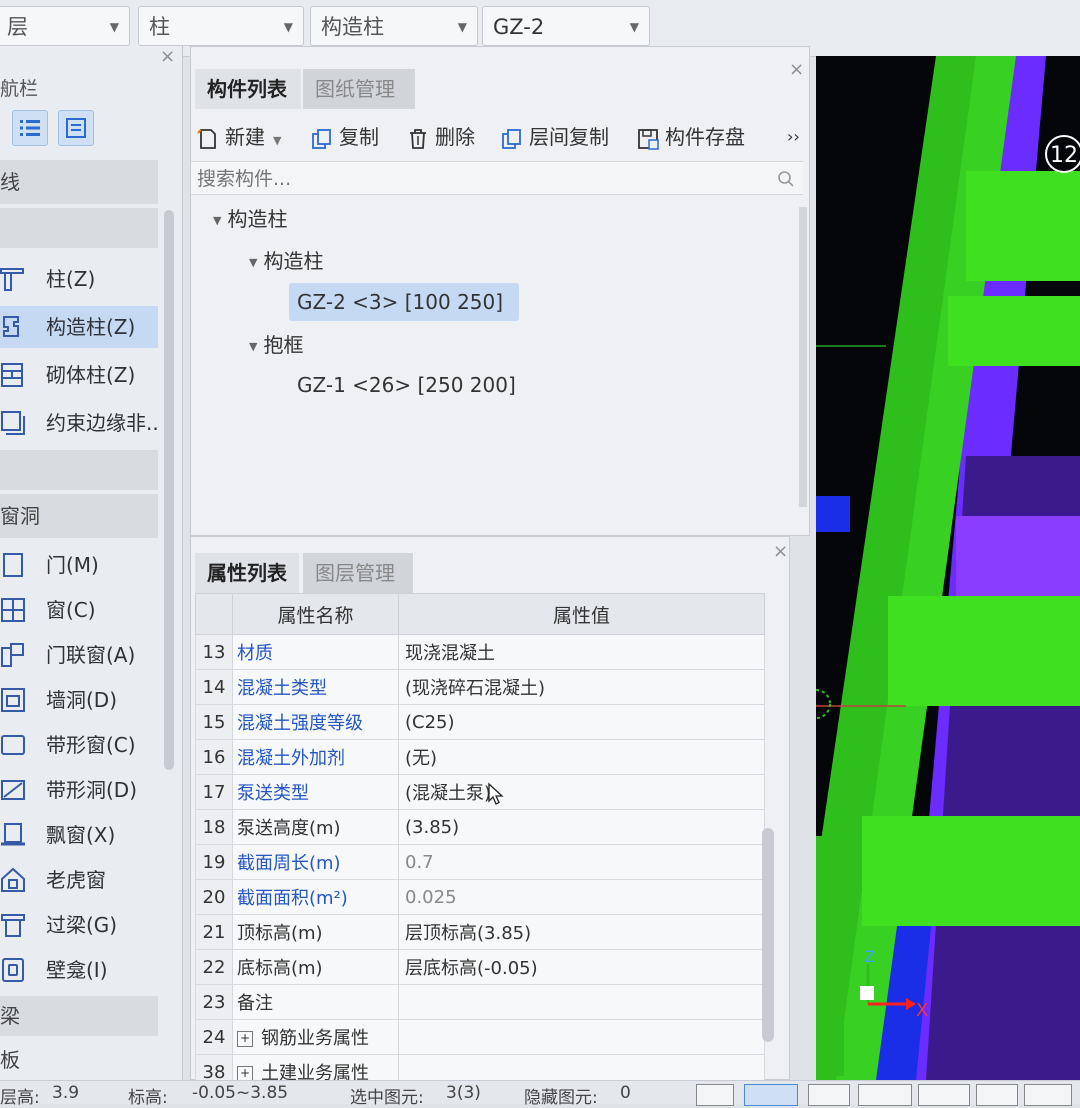  I want to click on tab-property-list: 属性列表, so click(247, 573).